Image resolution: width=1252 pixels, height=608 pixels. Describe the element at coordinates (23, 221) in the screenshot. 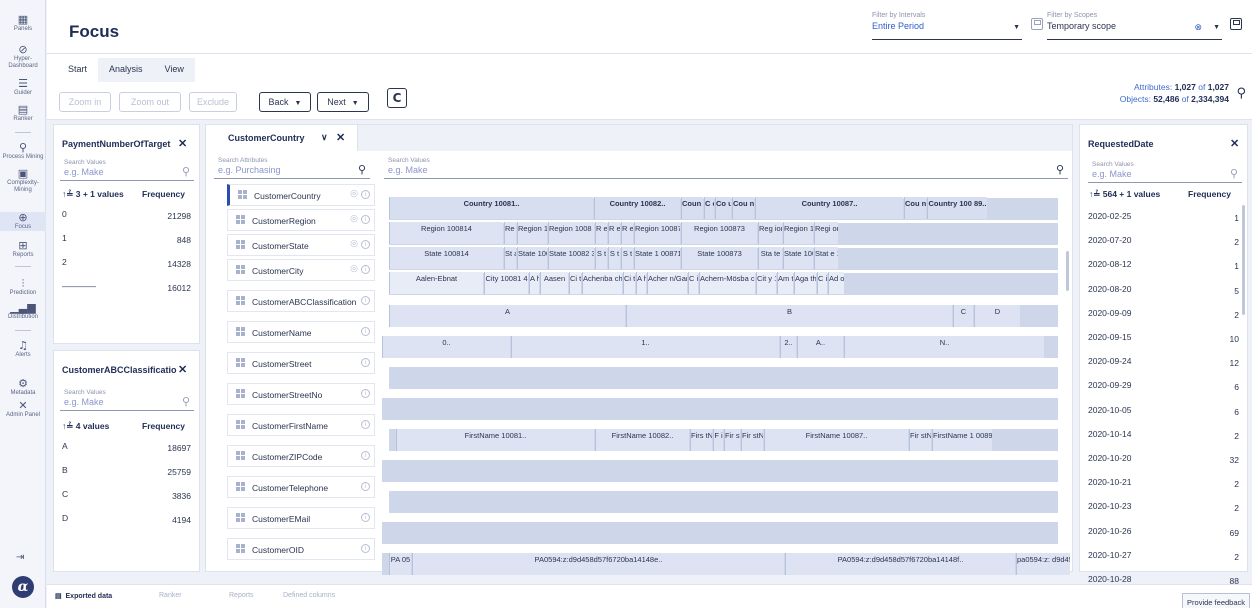

I see `nav-item-focus: ⊕ Focus` at that location.